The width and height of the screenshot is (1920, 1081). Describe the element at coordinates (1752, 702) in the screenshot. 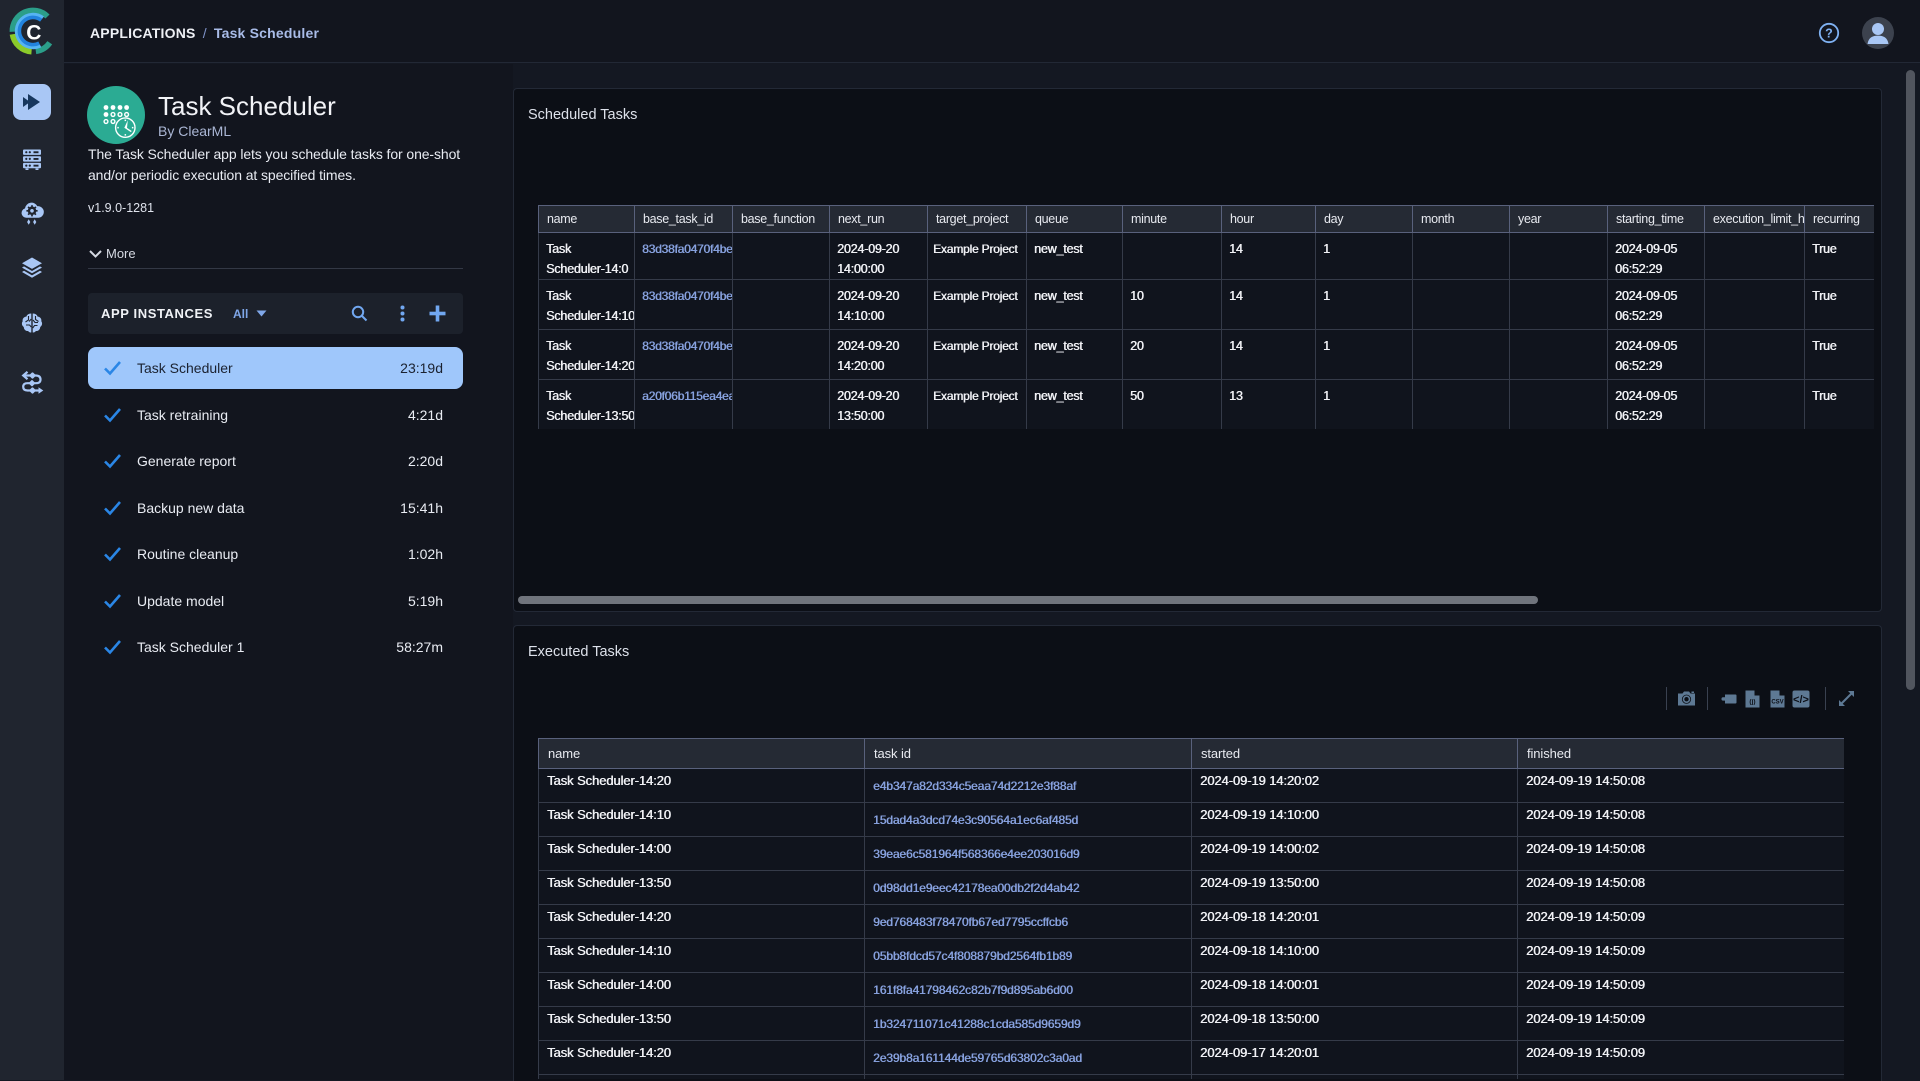

I see `svg-text: (j)` at that location.